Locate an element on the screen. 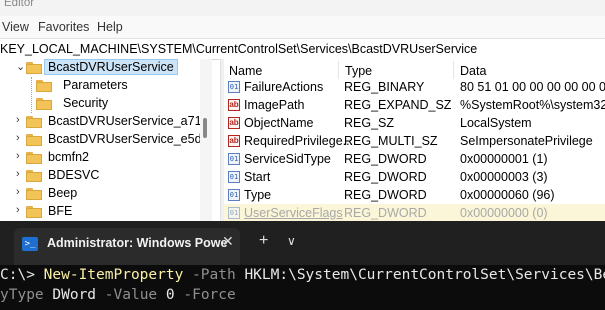 Image resolution: width=605 pixels, height=310 pixels. column-header-name: Name is located at coordinates (245, 71).